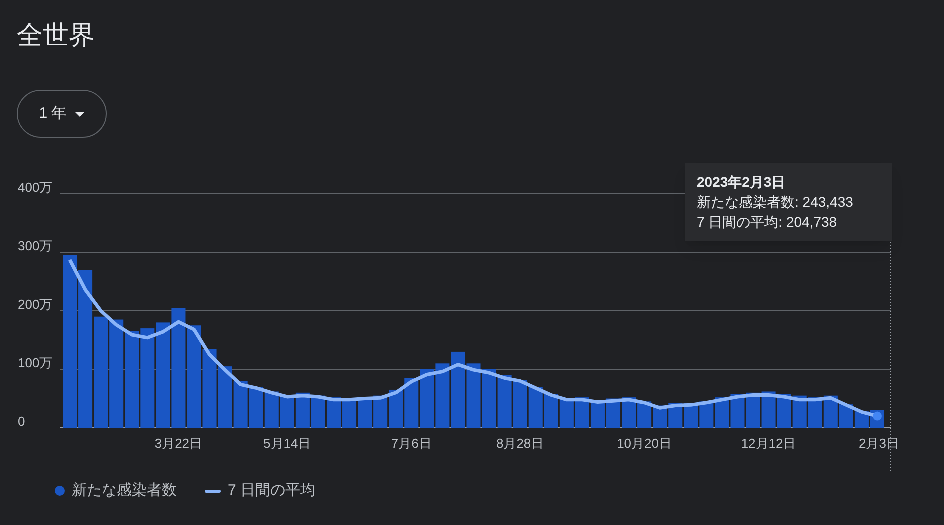  Describe the element at coordinates (768, 443) in the screenshot. I see `x-axis-label: 12月12日` at that location.